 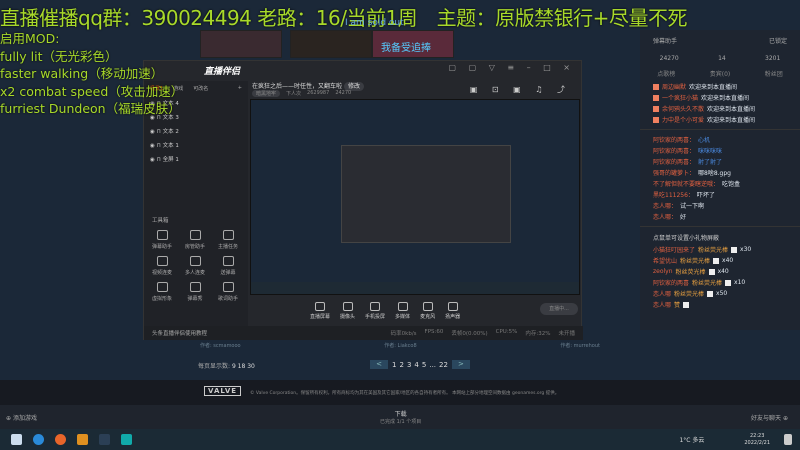 I want to click on page-link: 1, so click(x=394, y=365).